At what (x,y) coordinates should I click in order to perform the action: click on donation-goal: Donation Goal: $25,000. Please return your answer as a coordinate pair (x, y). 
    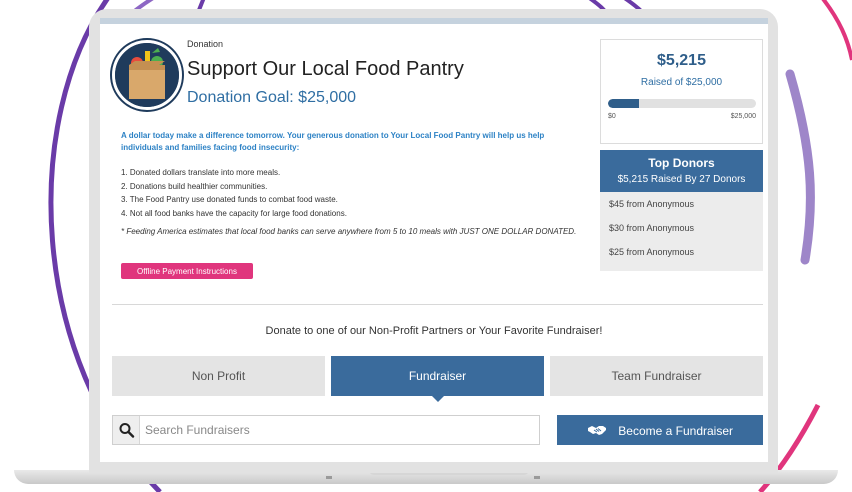
    Looking at the image, I should click on (272, 97).